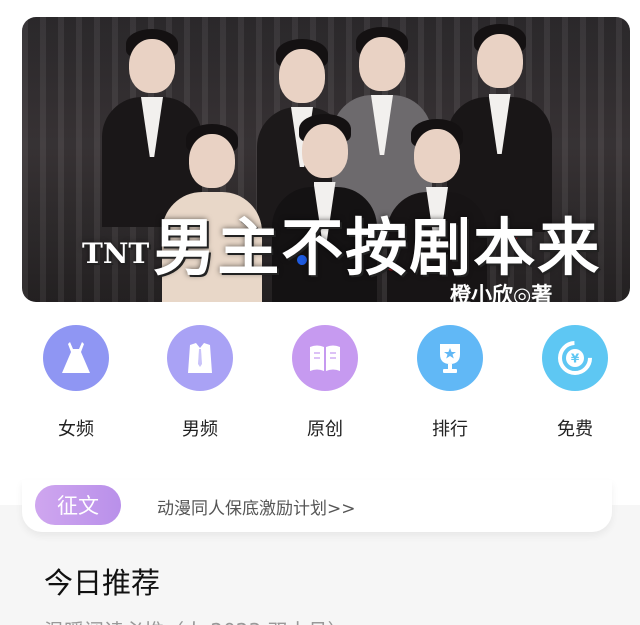 This screenshot has width=640, height=625. What do you see at coordinates (200, 429) in the screenshot?
I see `category-label: 男频` at bounding box center [200, 429].